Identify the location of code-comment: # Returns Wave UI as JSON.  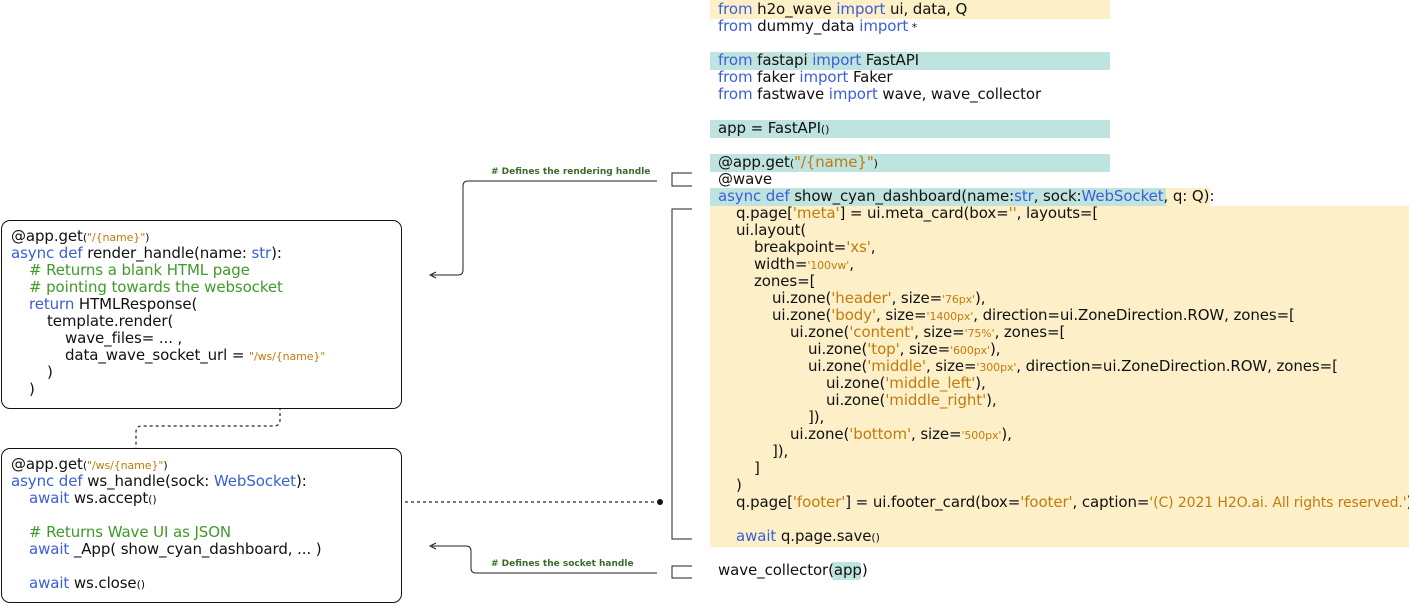
(130, 532).